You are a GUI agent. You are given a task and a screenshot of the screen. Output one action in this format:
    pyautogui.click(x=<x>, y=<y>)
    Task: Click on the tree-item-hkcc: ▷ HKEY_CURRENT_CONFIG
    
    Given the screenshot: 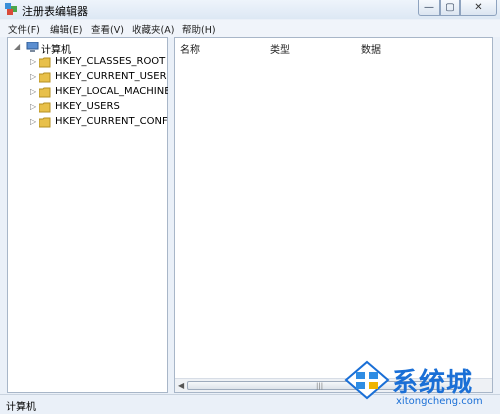 What is the action you would take?
    pyautogui.click(x=93, y=122)
    